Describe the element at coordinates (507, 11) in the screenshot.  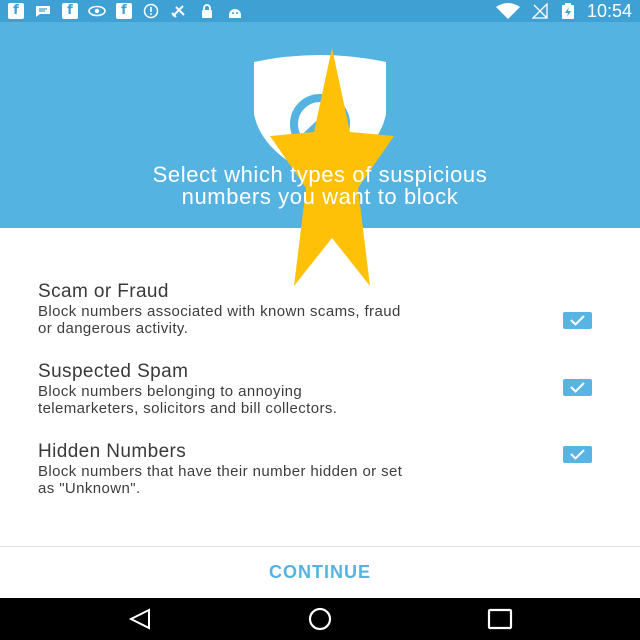
I see `wifi-icon` at that location.